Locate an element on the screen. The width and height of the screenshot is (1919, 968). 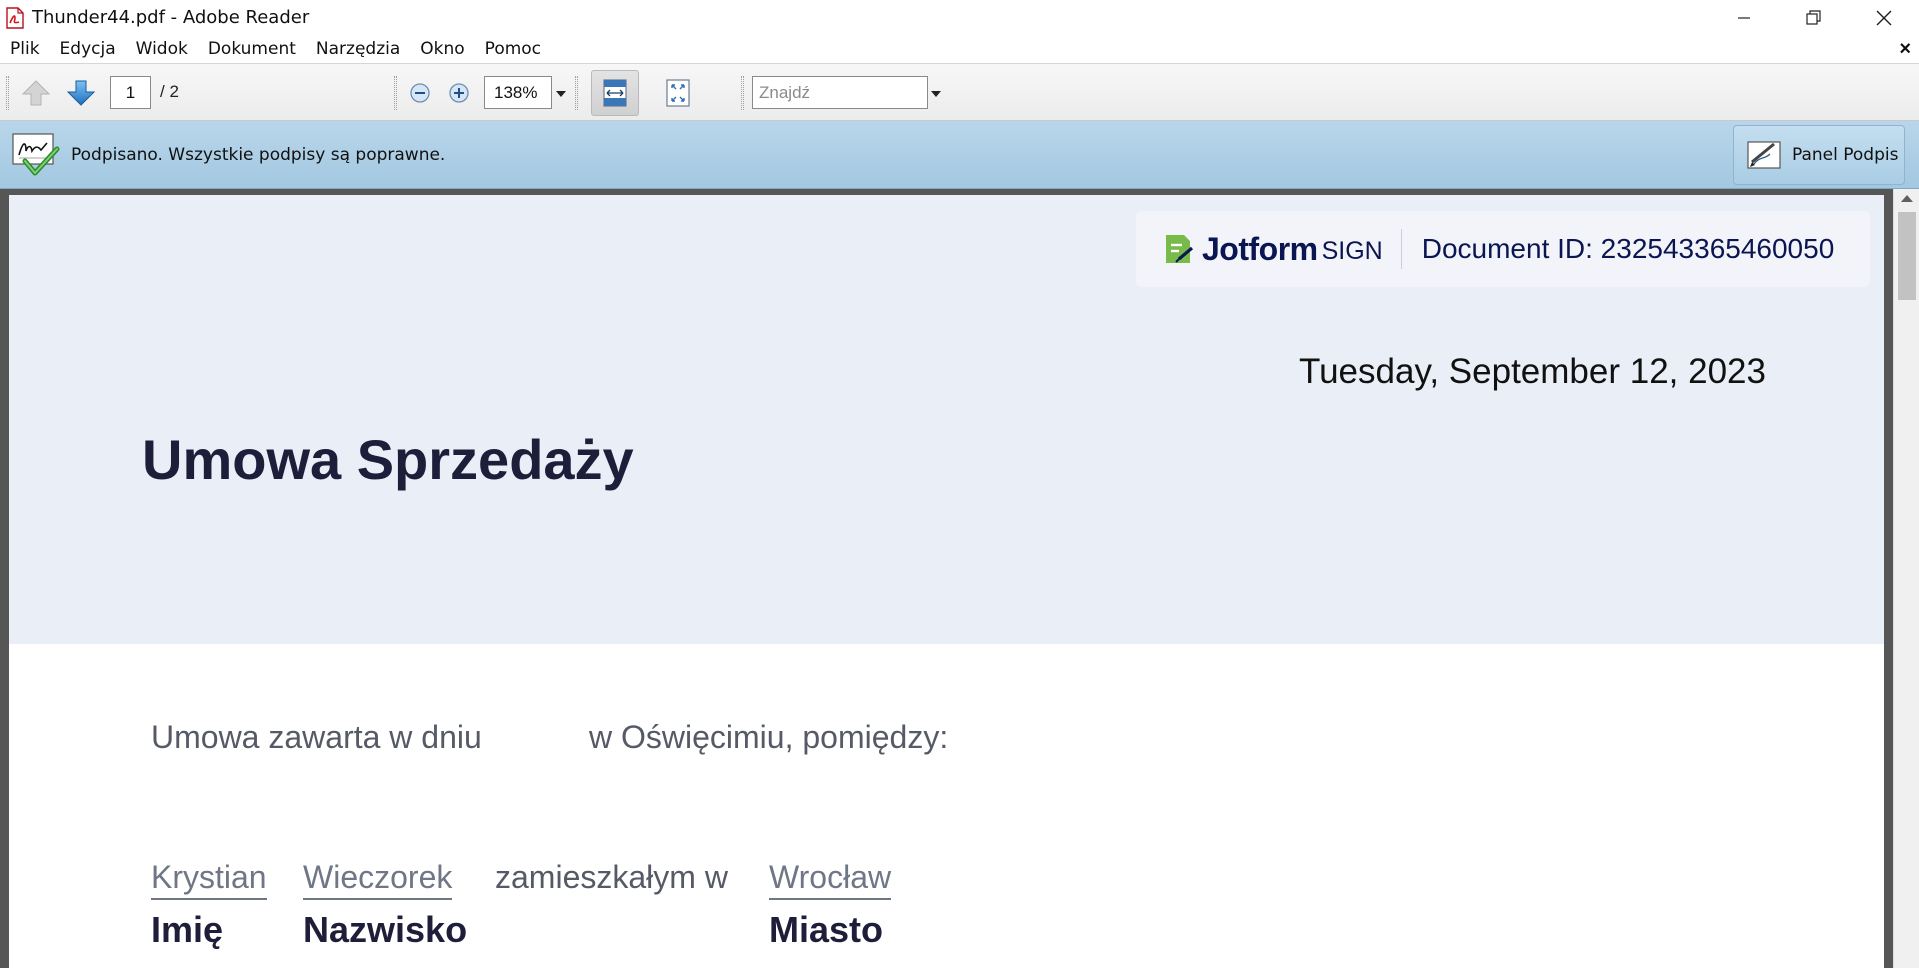
minimize-icon is located at coordinates (1744, 17).